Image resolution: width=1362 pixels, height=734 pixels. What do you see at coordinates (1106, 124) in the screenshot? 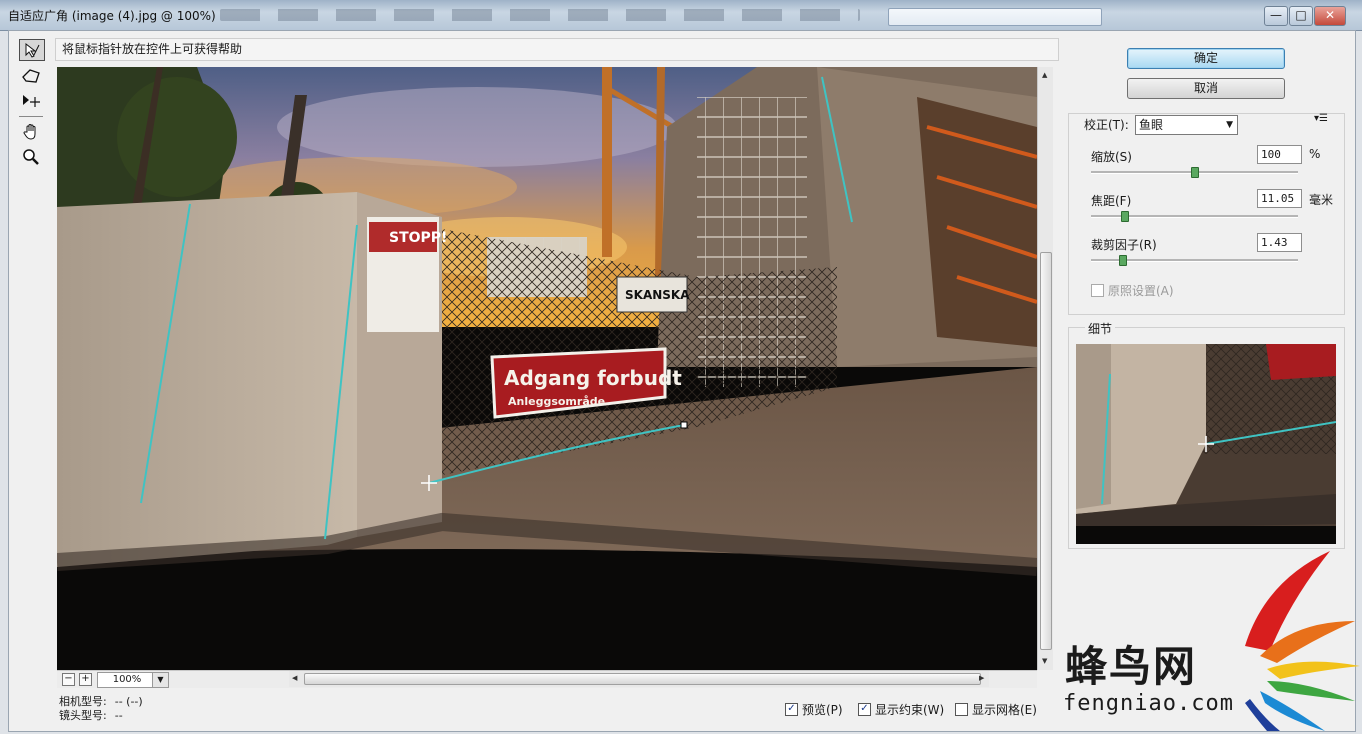
I see `correction-label: 校正(T):` at bounding box center [1106, 124].